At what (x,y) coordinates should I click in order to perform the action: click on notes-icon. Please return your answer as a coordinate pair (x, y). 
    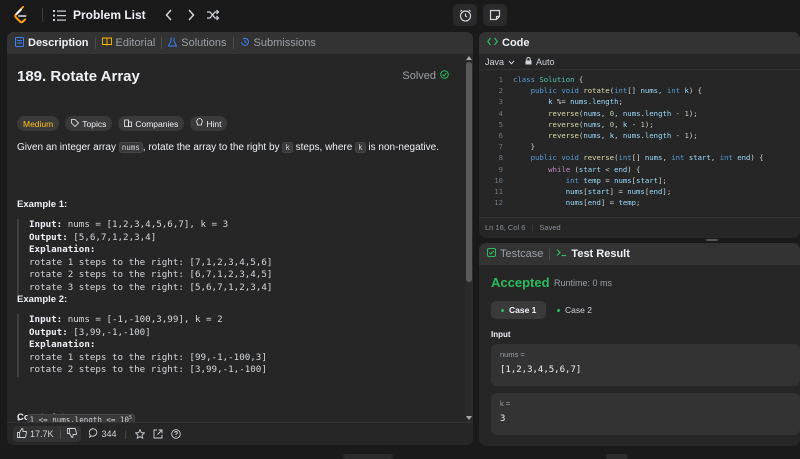
    Looking at the image, I should click on (495, 15).